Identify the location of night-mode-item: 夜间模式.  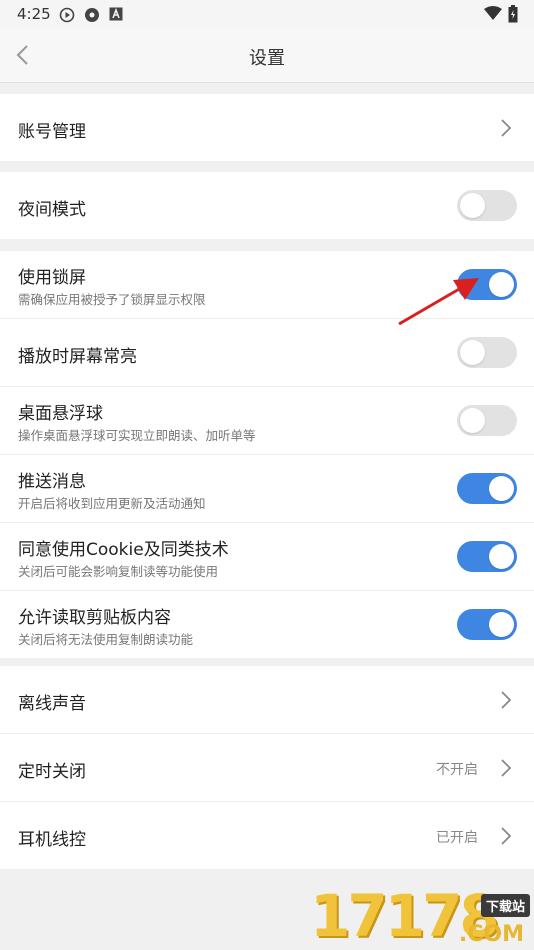
(267, 205).